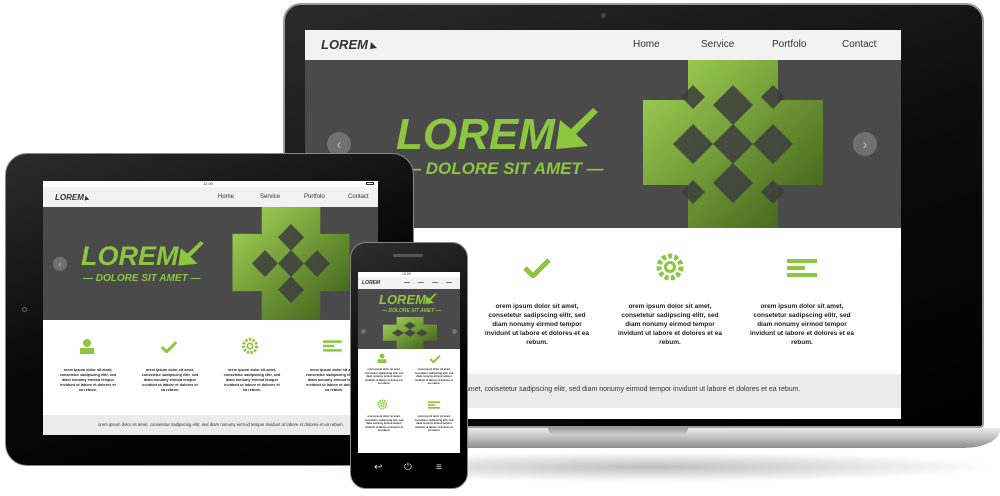  Describe the element at coordinates (169, 347) in the screenshot. I see `tablet-check-icon` at that location.